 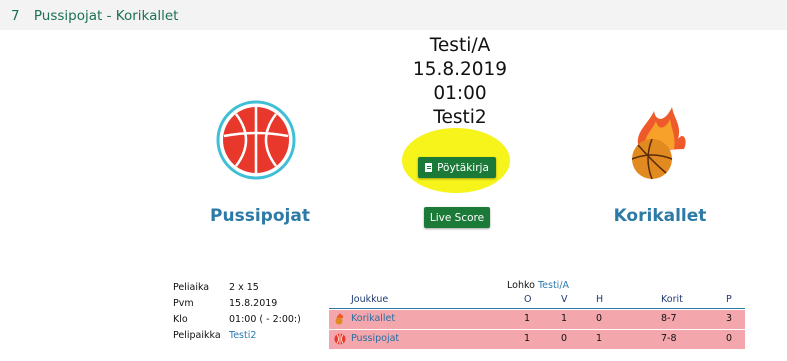 What do you see at coordinates (256, 140) in the screenshot?
I see `home-team-logo` at bounding box center [256, 140].